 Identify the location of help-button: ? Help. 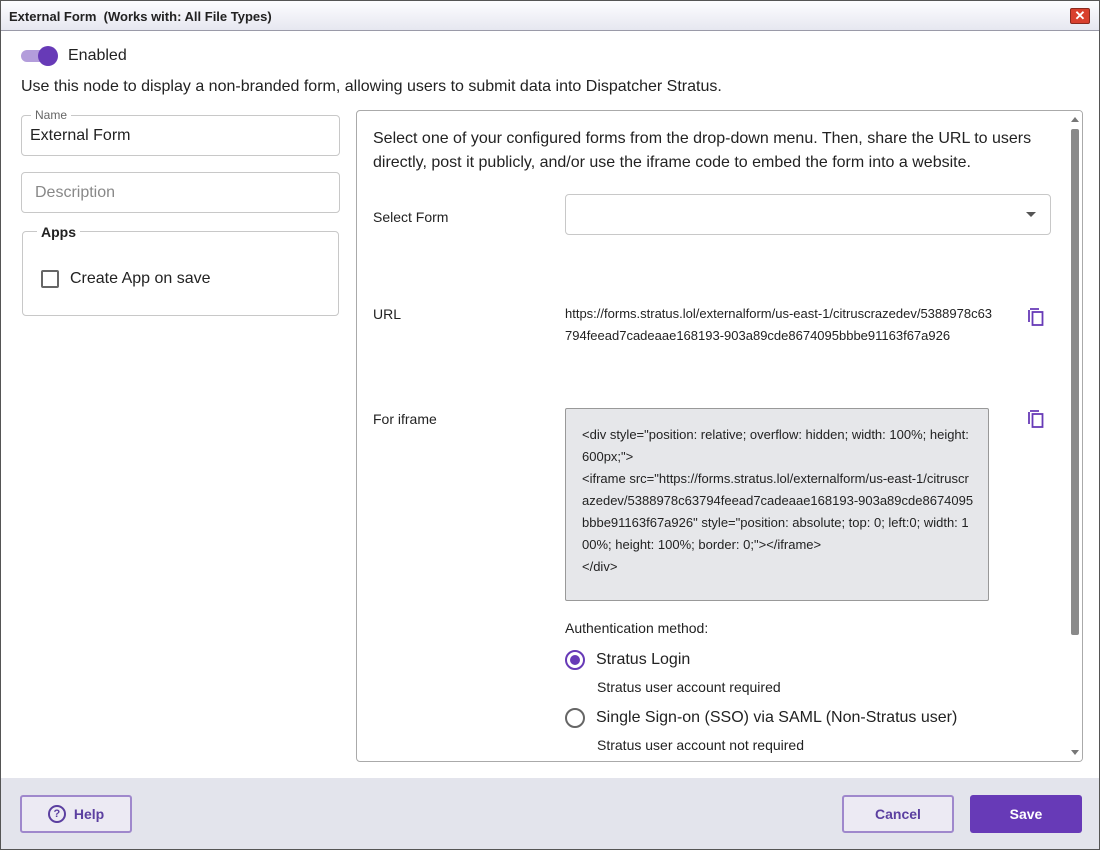
(76, 814).